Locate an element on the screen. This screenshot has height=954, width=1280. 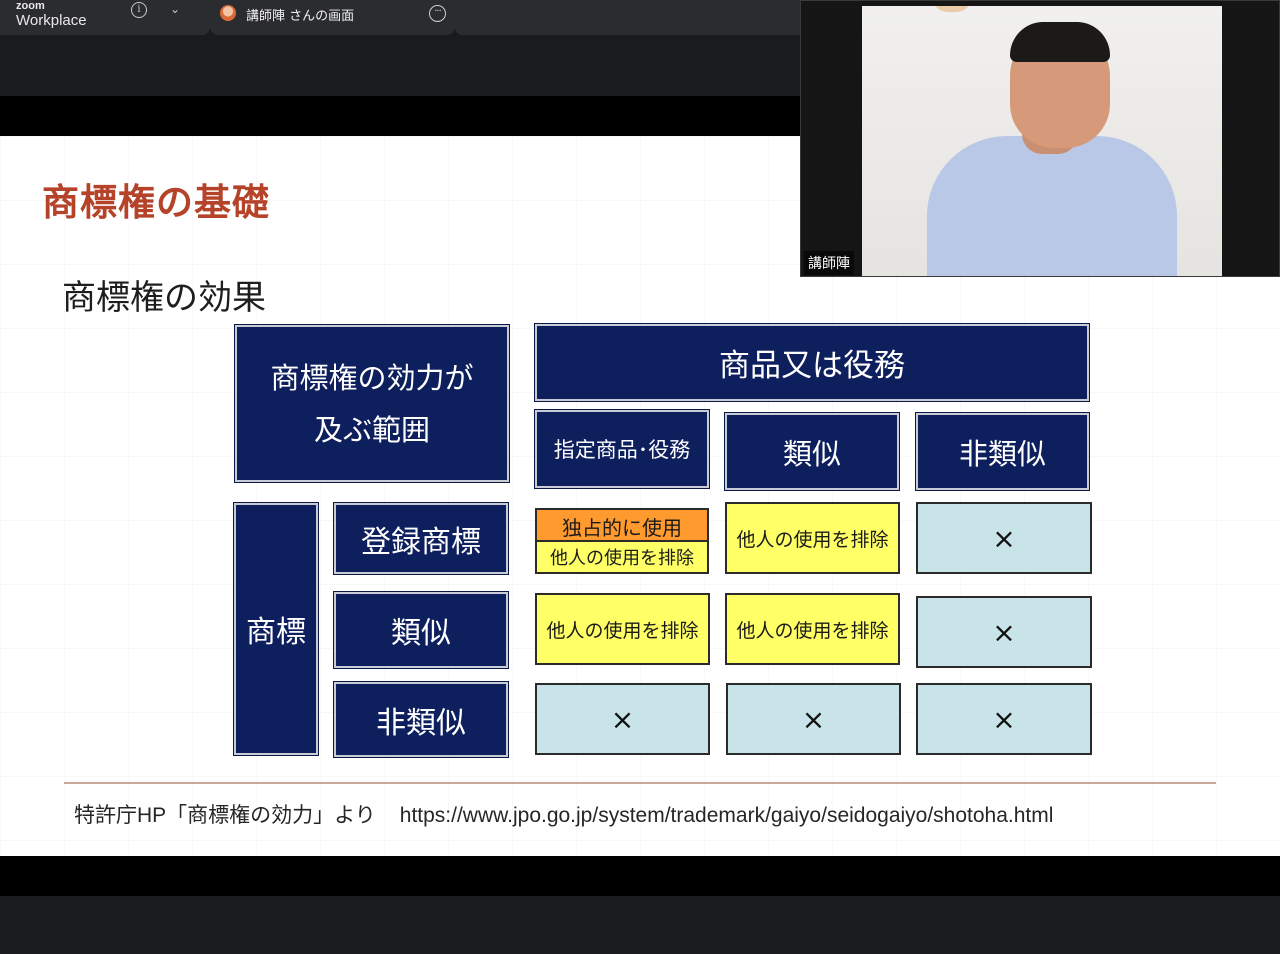
chevron-down-icon: ⌄ is located at coordinates (175, 9).